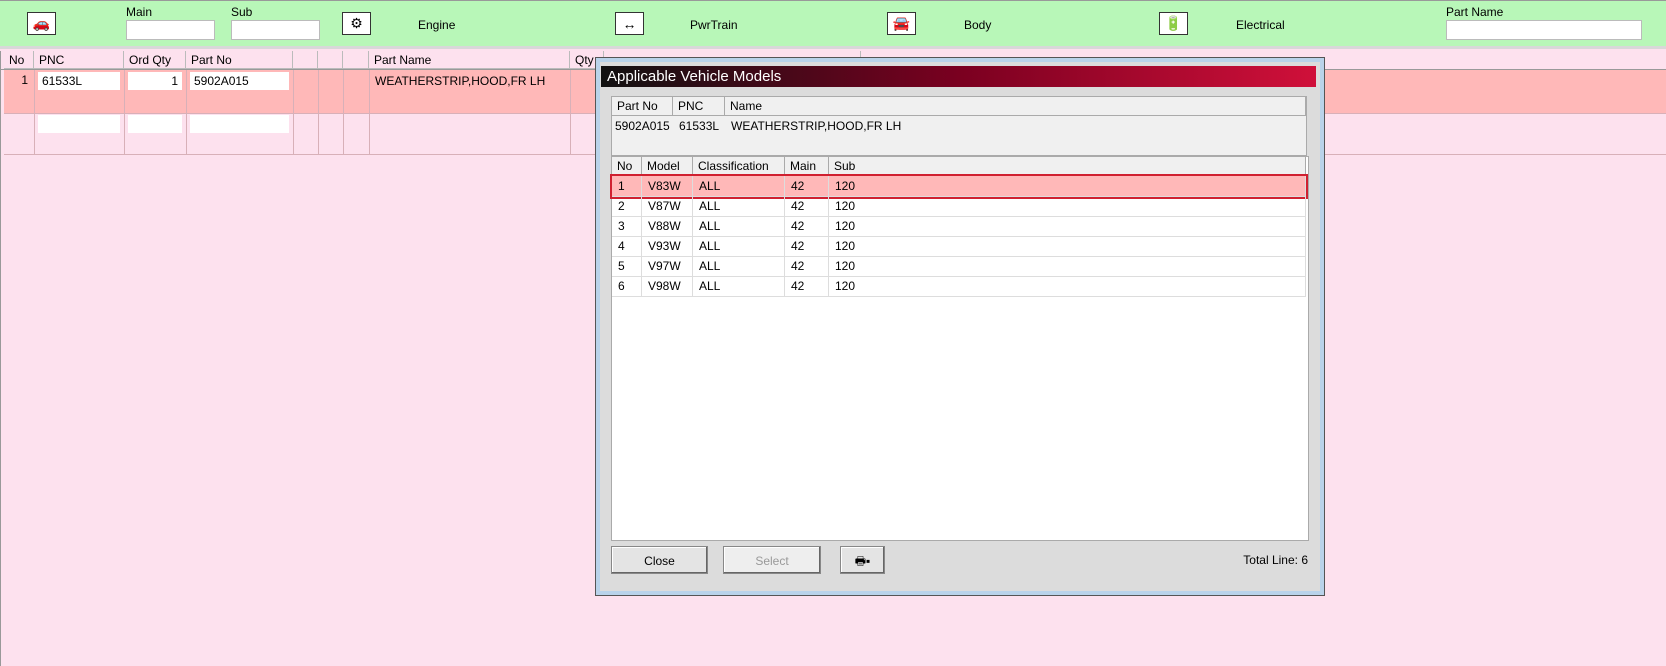 The height and width of the screenshot is (666, 1666). What do you see at coordinates (41, 23) in the screenshot?
I see `vehicle-car-icon: 🚗` at bounding box center [41, 23].